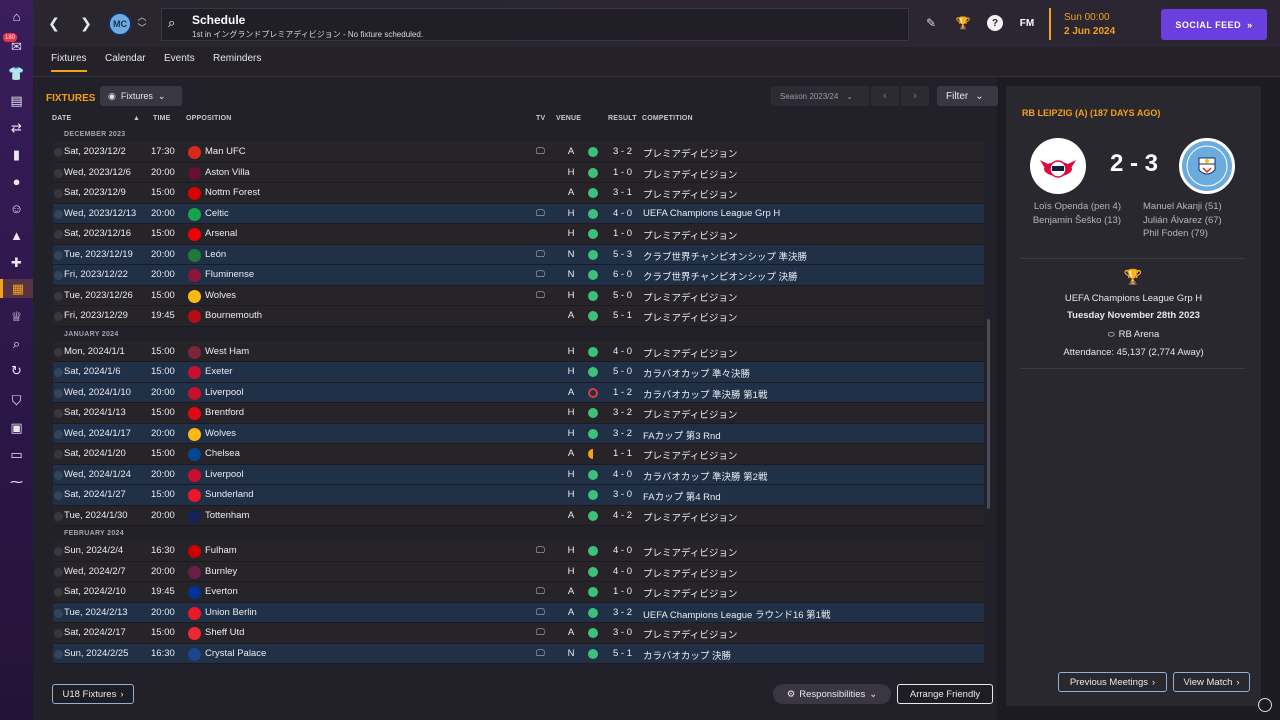 Image resolution: width=1280 pixels, height=720 pixels. Describe the element at coordinates (227, 515) in the screenshot. I see `fixture-opponent: Tottenham` at that location.